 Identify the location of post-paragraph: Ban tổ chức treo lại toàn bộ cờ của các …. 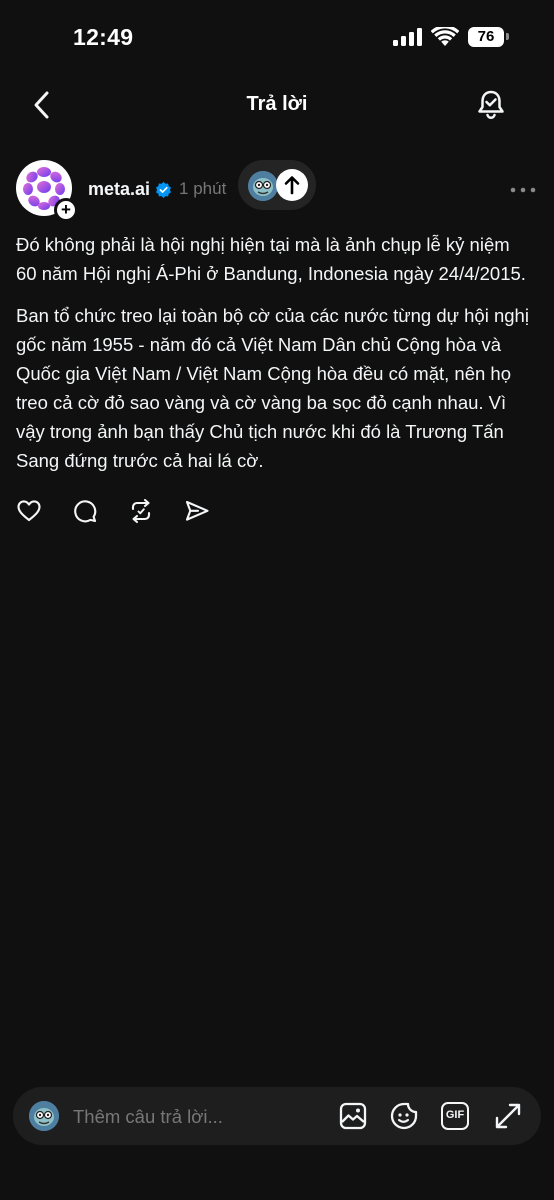
(272, 388).